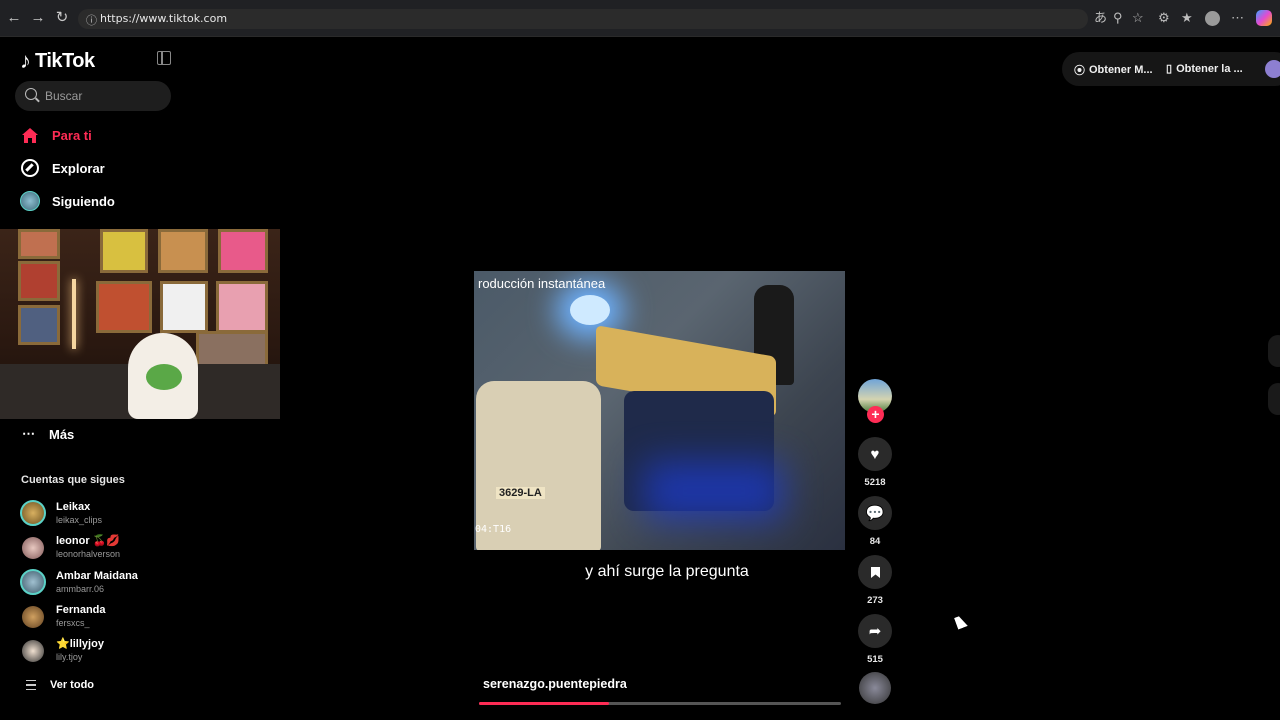 This screenshot has height=720, width=1280. I want to click on more-label: Más, so click(62, 434).